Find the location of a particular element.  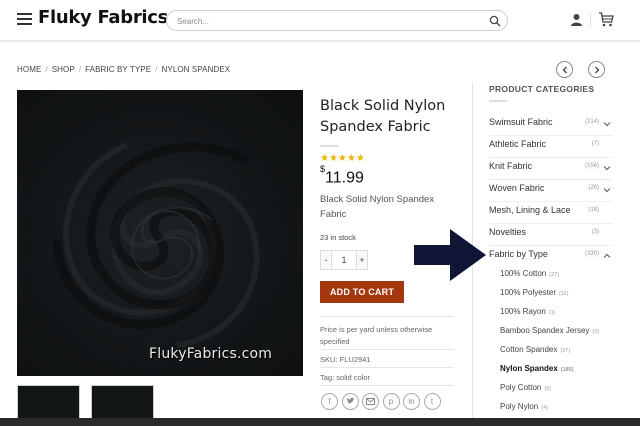

breadcrumb: HOME / SHOP / FABRIC BY TYPE / NYLON SPANDEX is located at coordinates (124, 69).